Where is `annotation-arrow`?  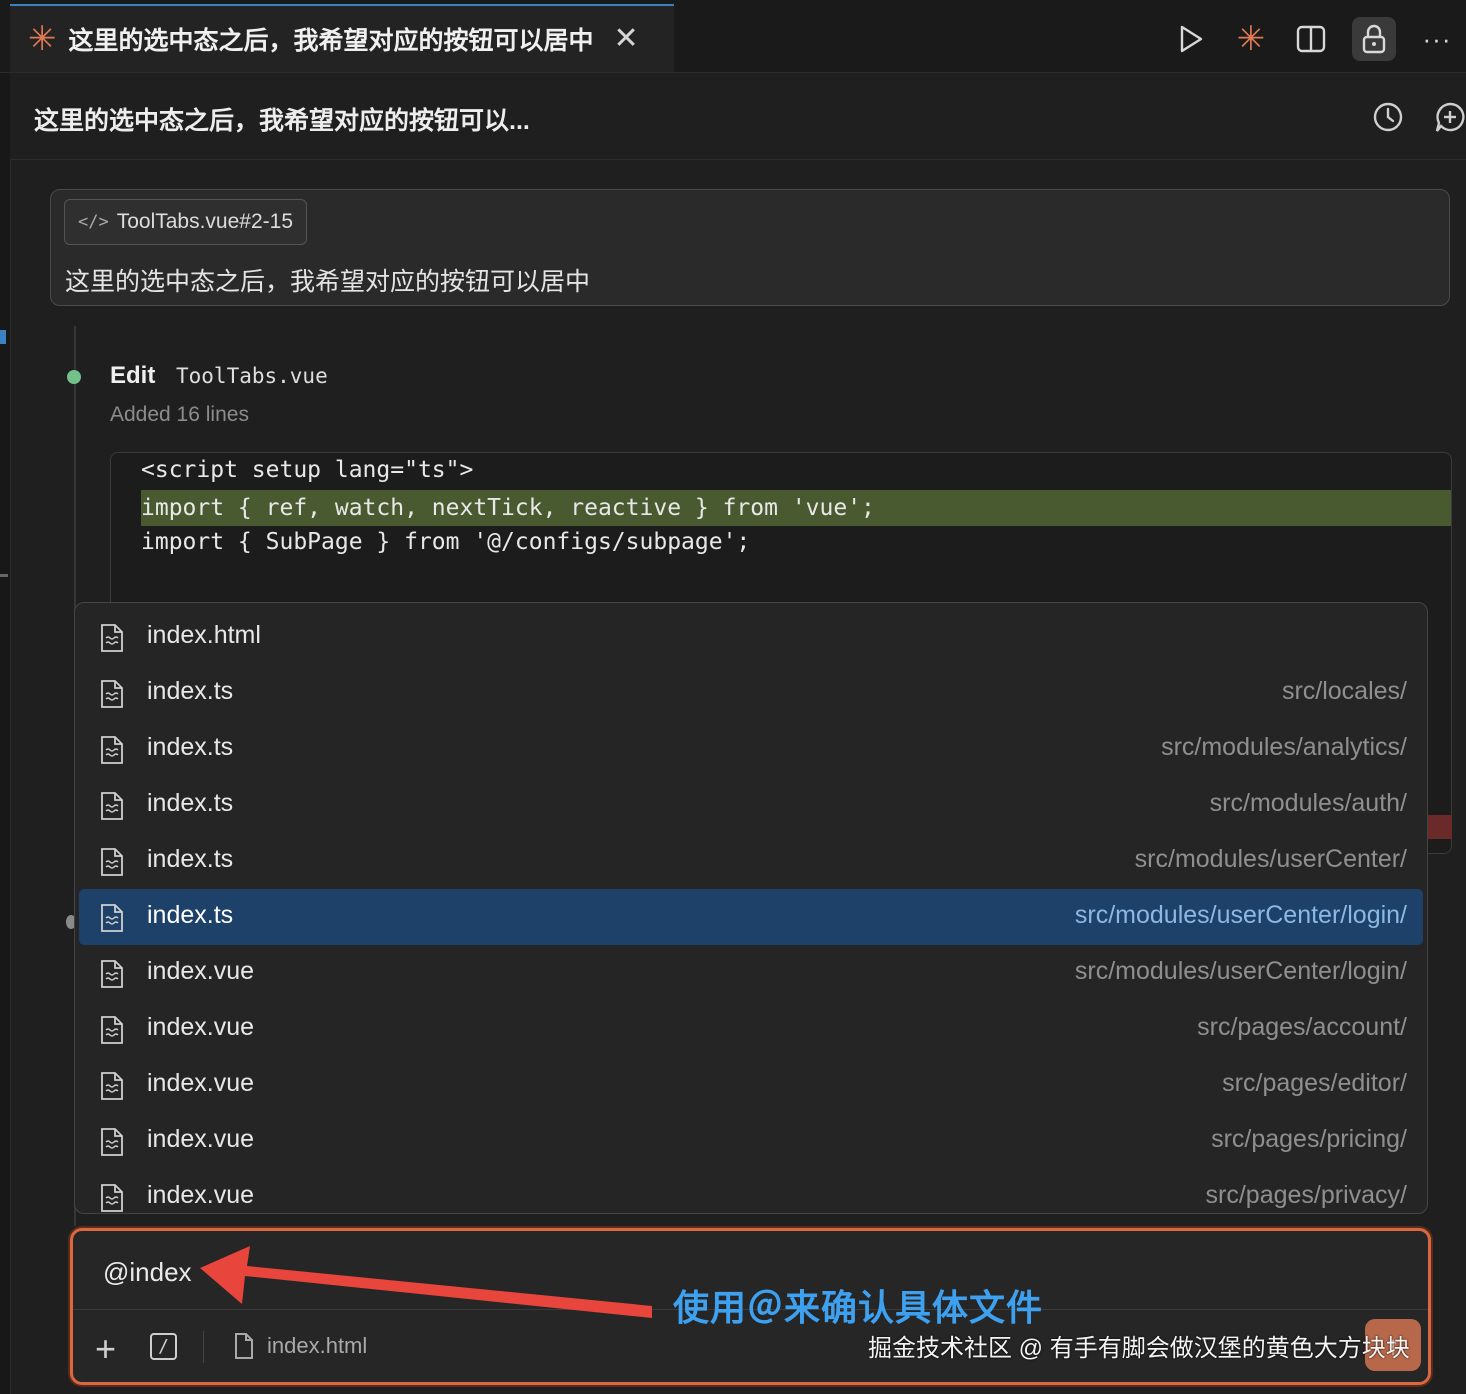
annotation-arrow is located at coordinates (426, 1282).